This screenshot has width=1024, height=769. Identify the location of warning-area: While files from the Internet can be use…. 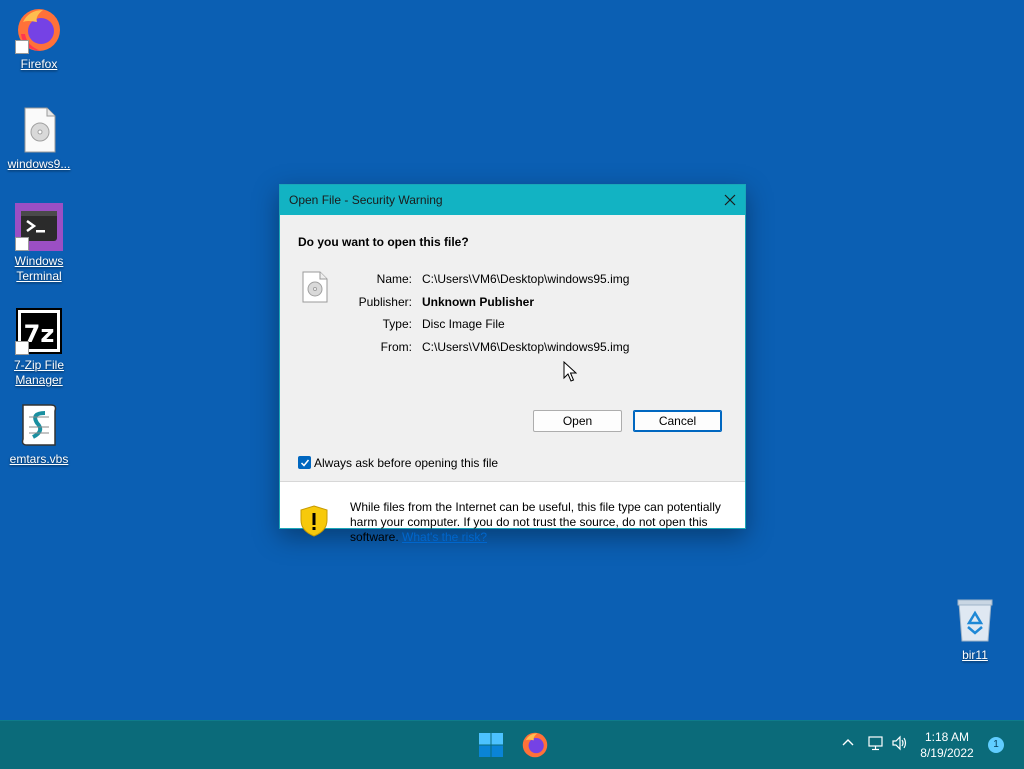
(512, 513).